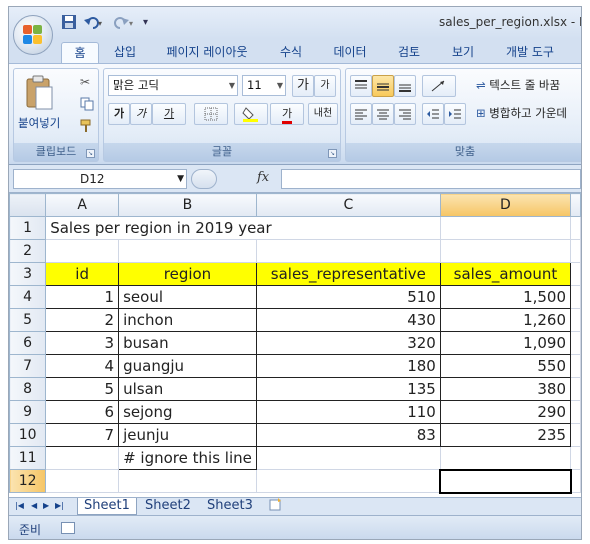 The height and width of the screenshot is (544, 590). Describe the element at coordinates (28, 274) in the screenshot. I see `row-header-3: 3` at that location.